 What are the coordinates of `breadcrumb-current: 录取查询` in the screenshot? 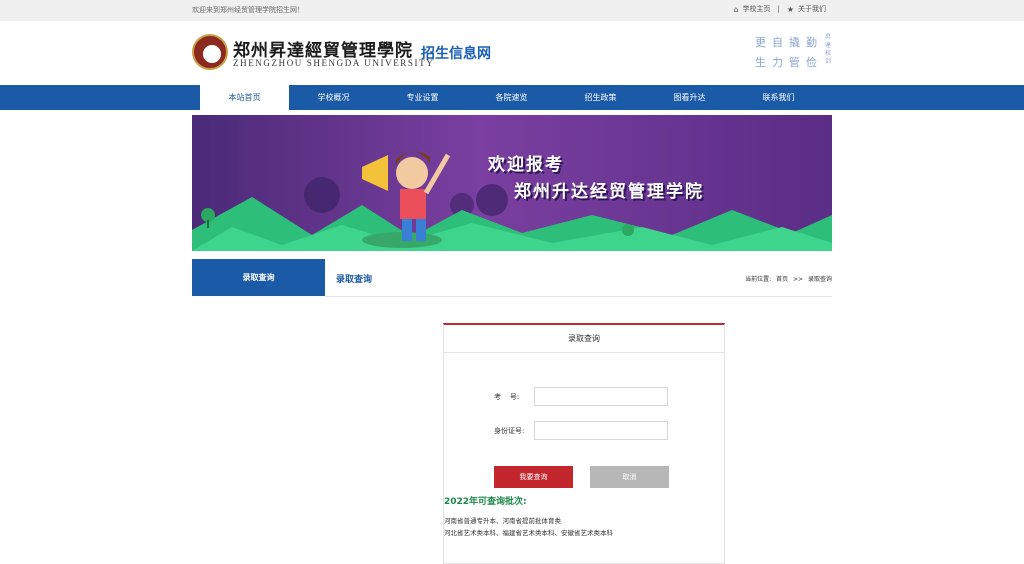 It's located at (819, 279).